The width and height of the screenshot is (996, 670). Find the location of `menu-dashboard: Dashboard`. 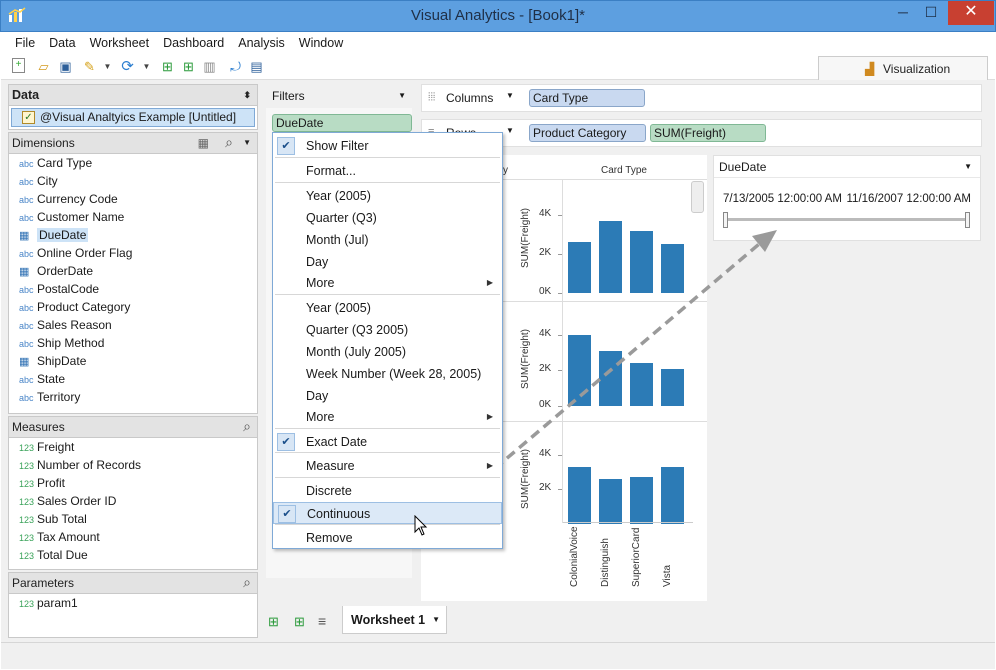

menu-dashboard: Dashboard is located at coordinates (193, 43).